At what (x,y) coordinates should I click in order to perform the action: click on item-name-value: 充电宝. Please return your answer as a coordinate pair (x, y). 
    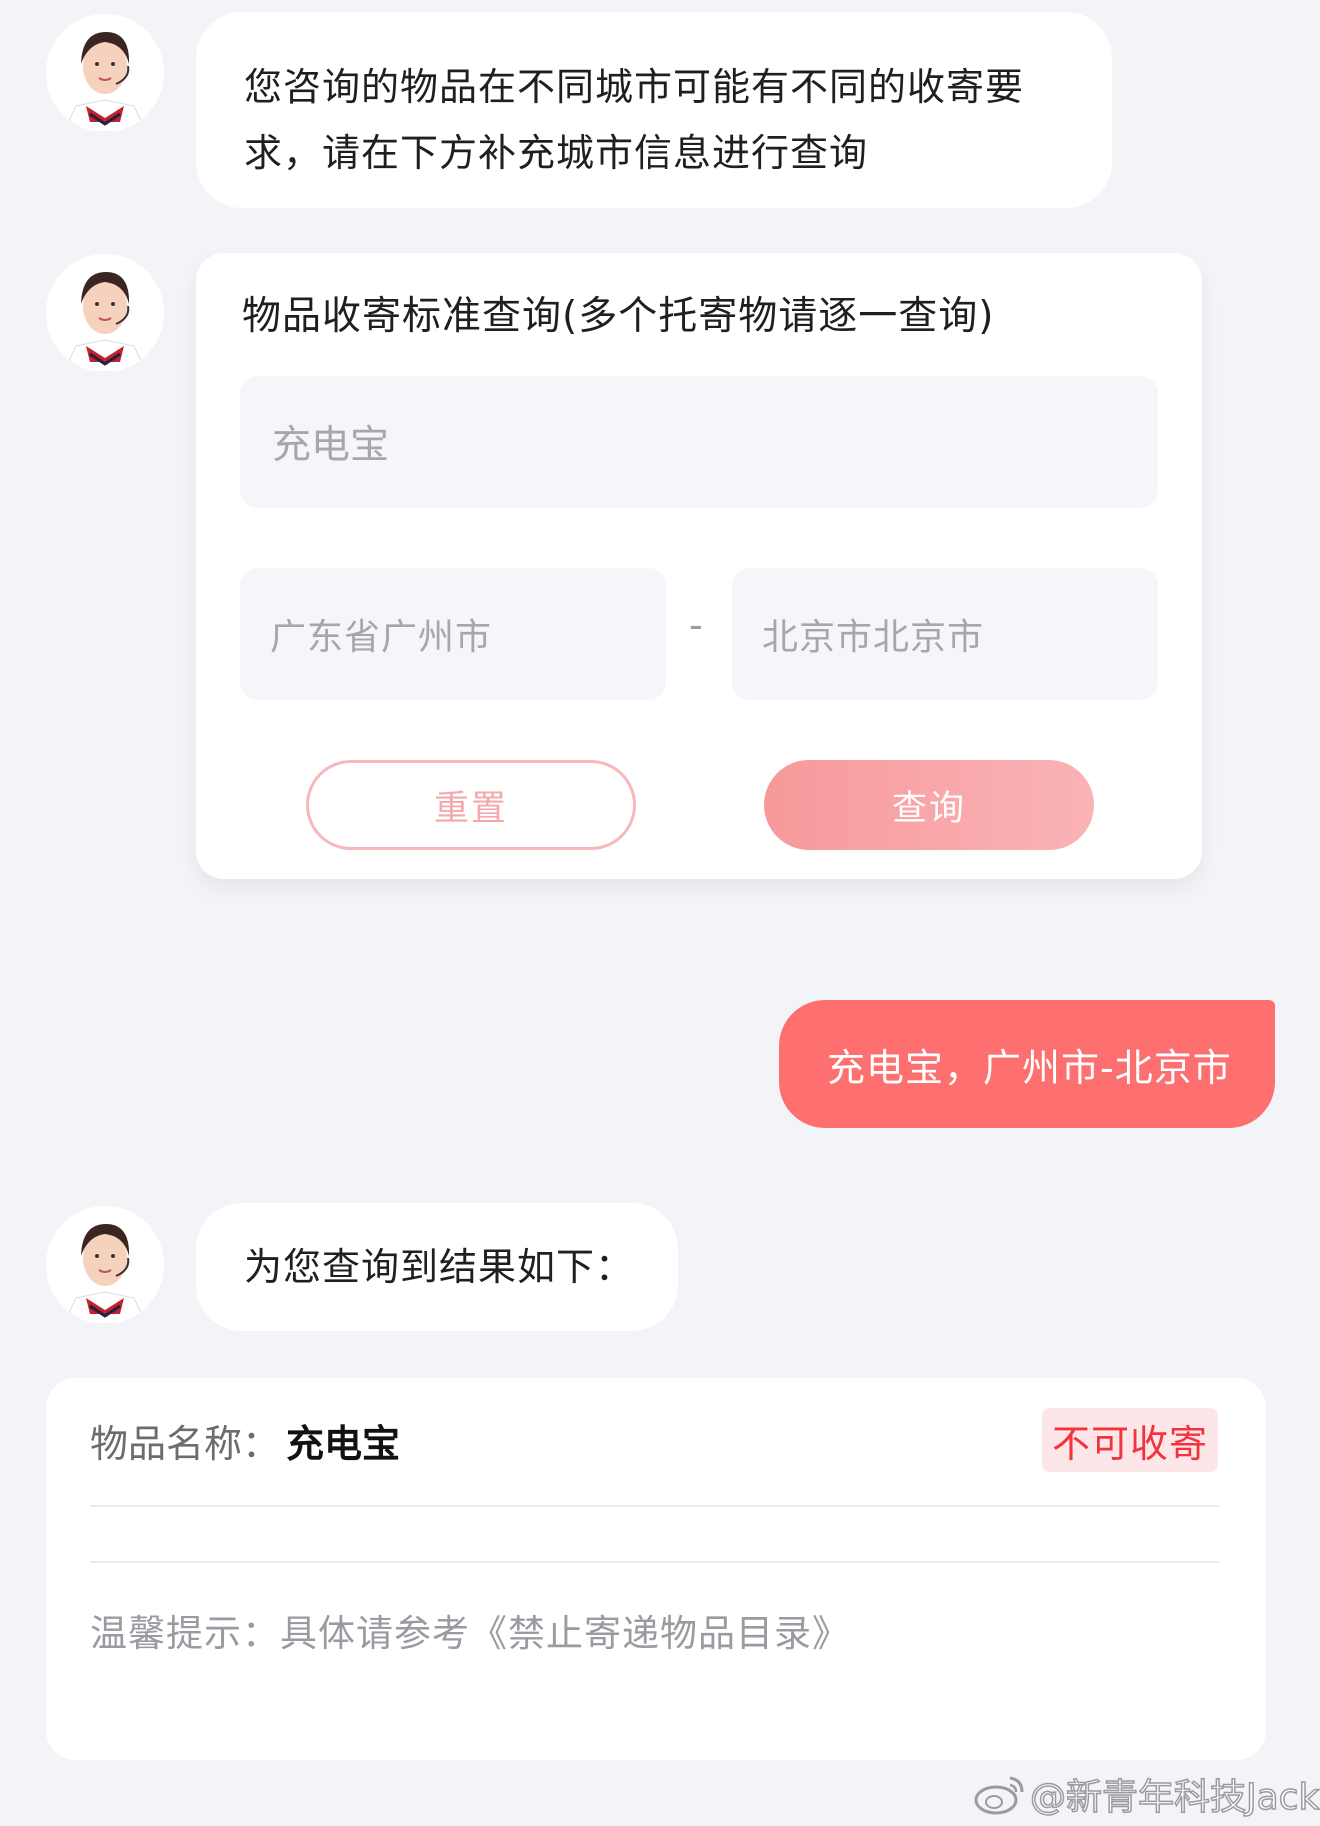
    Looking at the image, I should click on (343, 1444).